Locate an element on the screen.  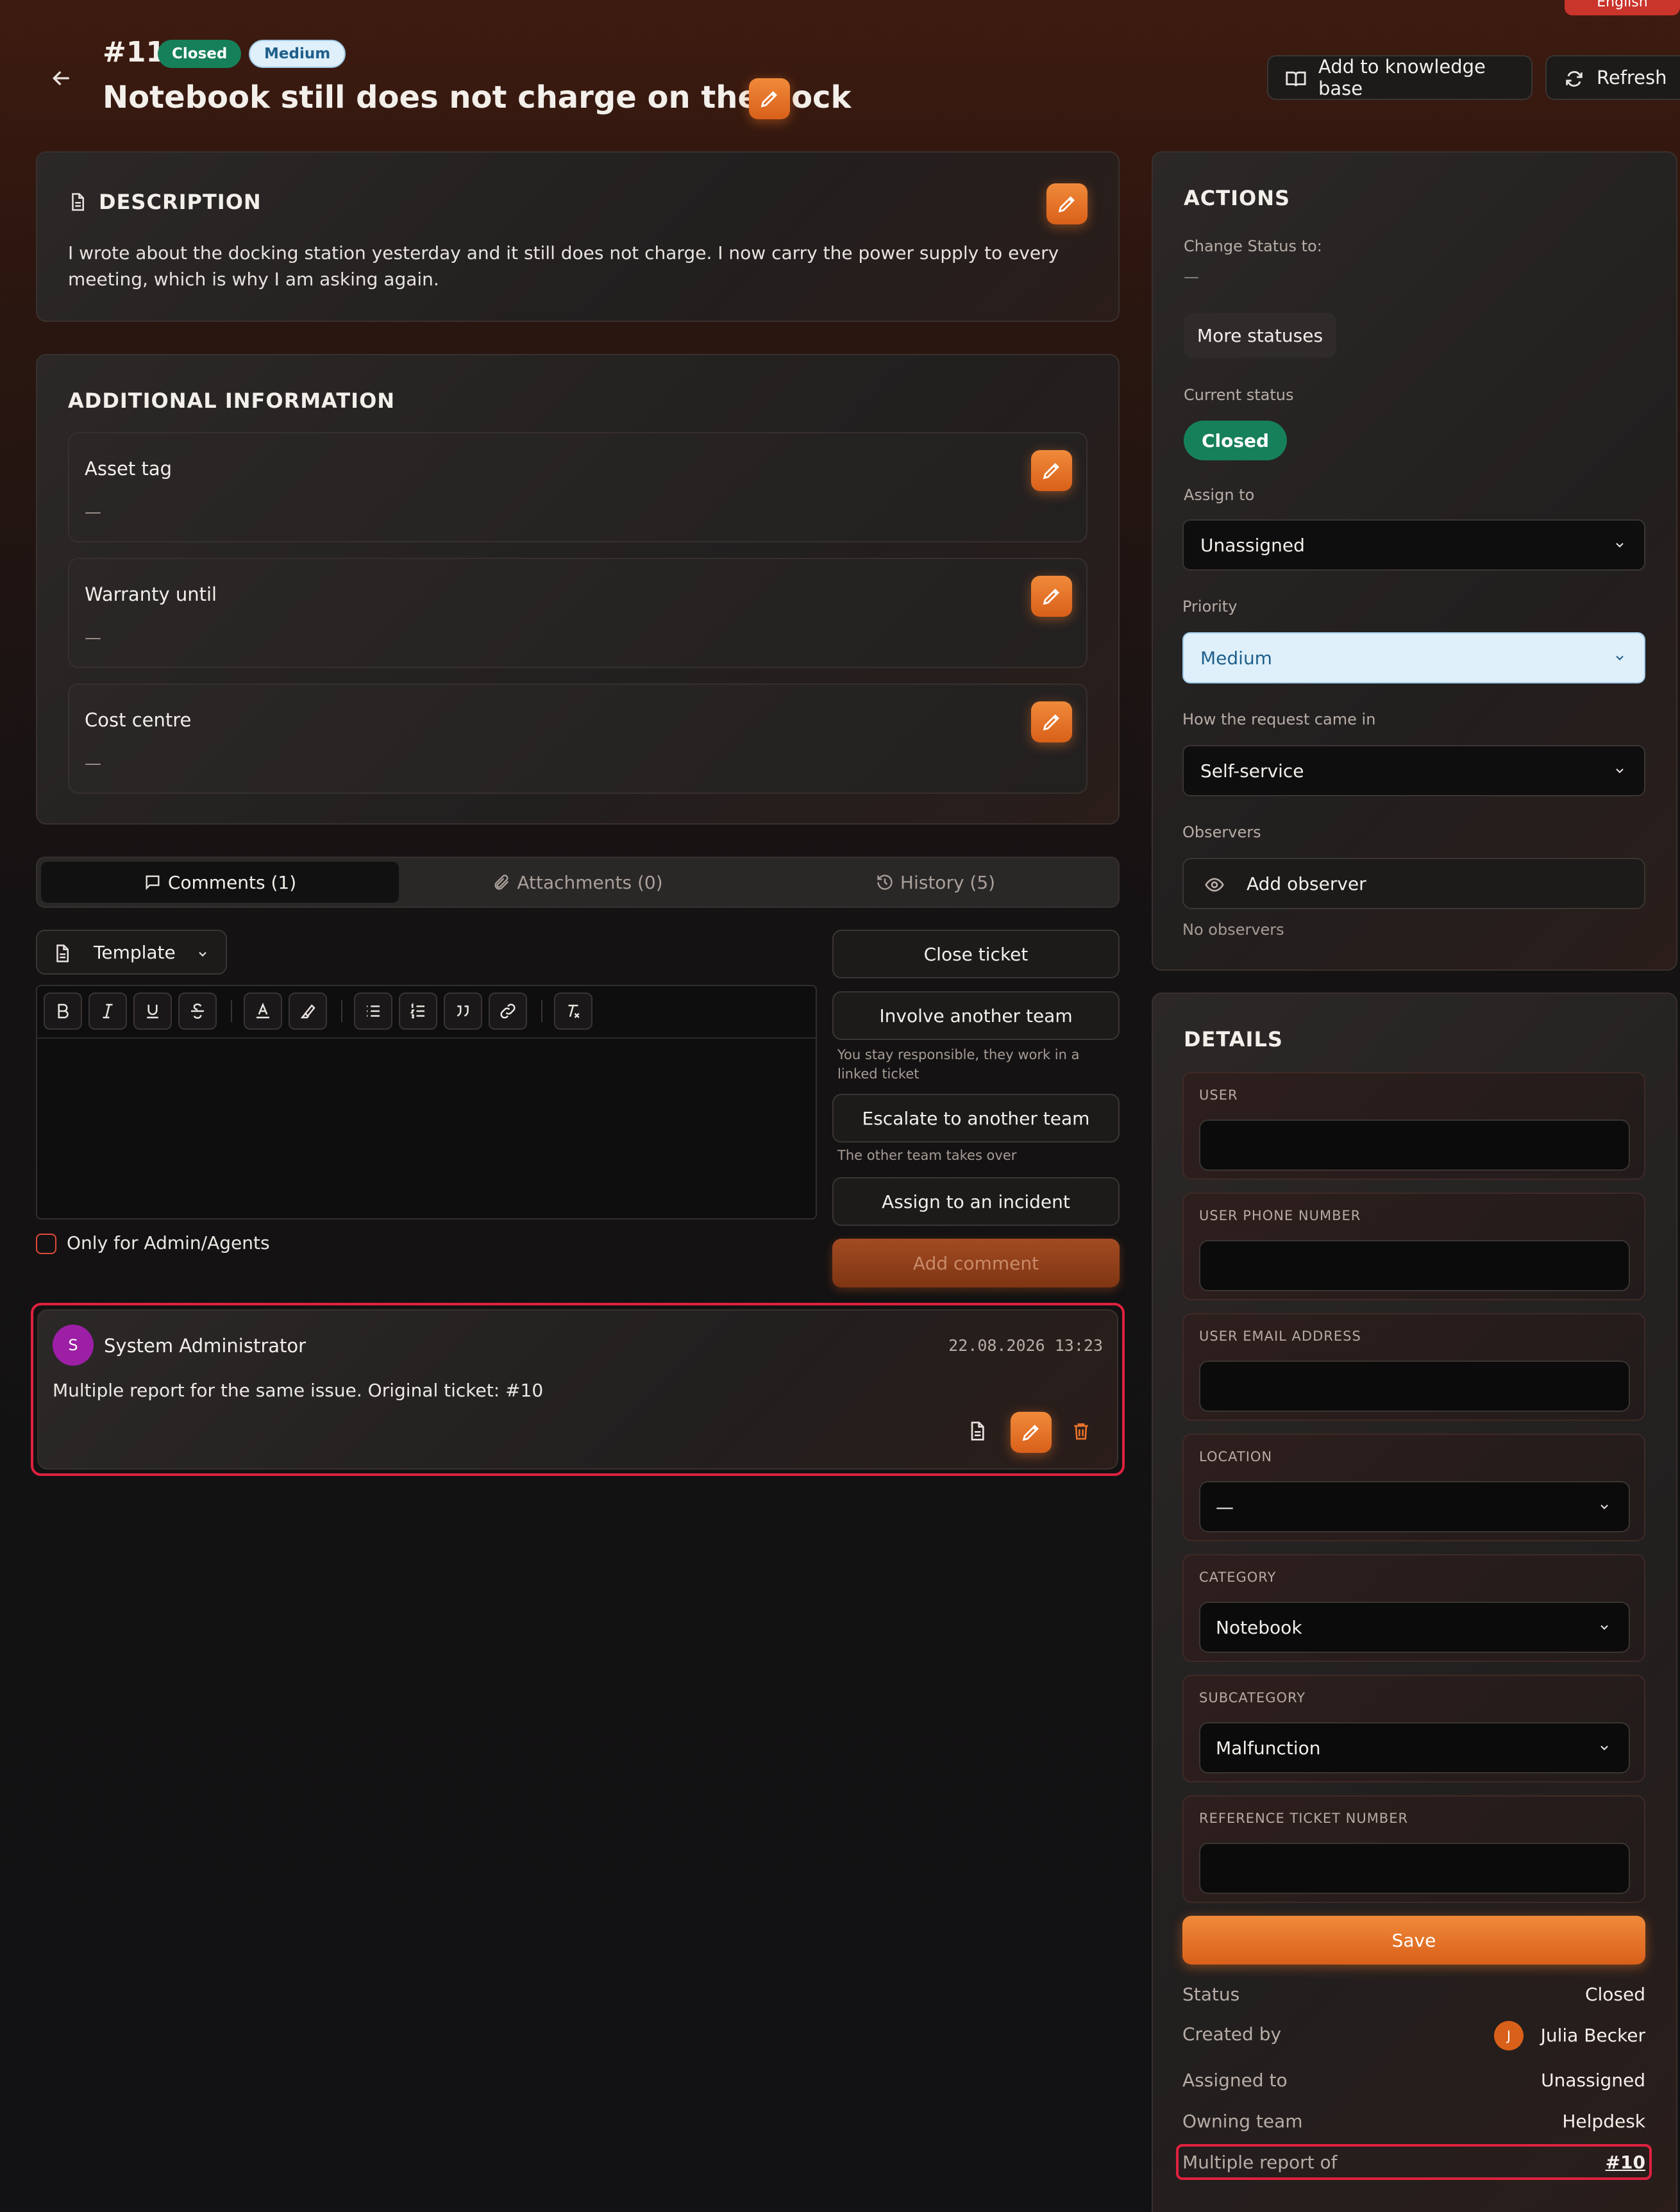
priority-label: Priority is located at coordinates (1210, 607).